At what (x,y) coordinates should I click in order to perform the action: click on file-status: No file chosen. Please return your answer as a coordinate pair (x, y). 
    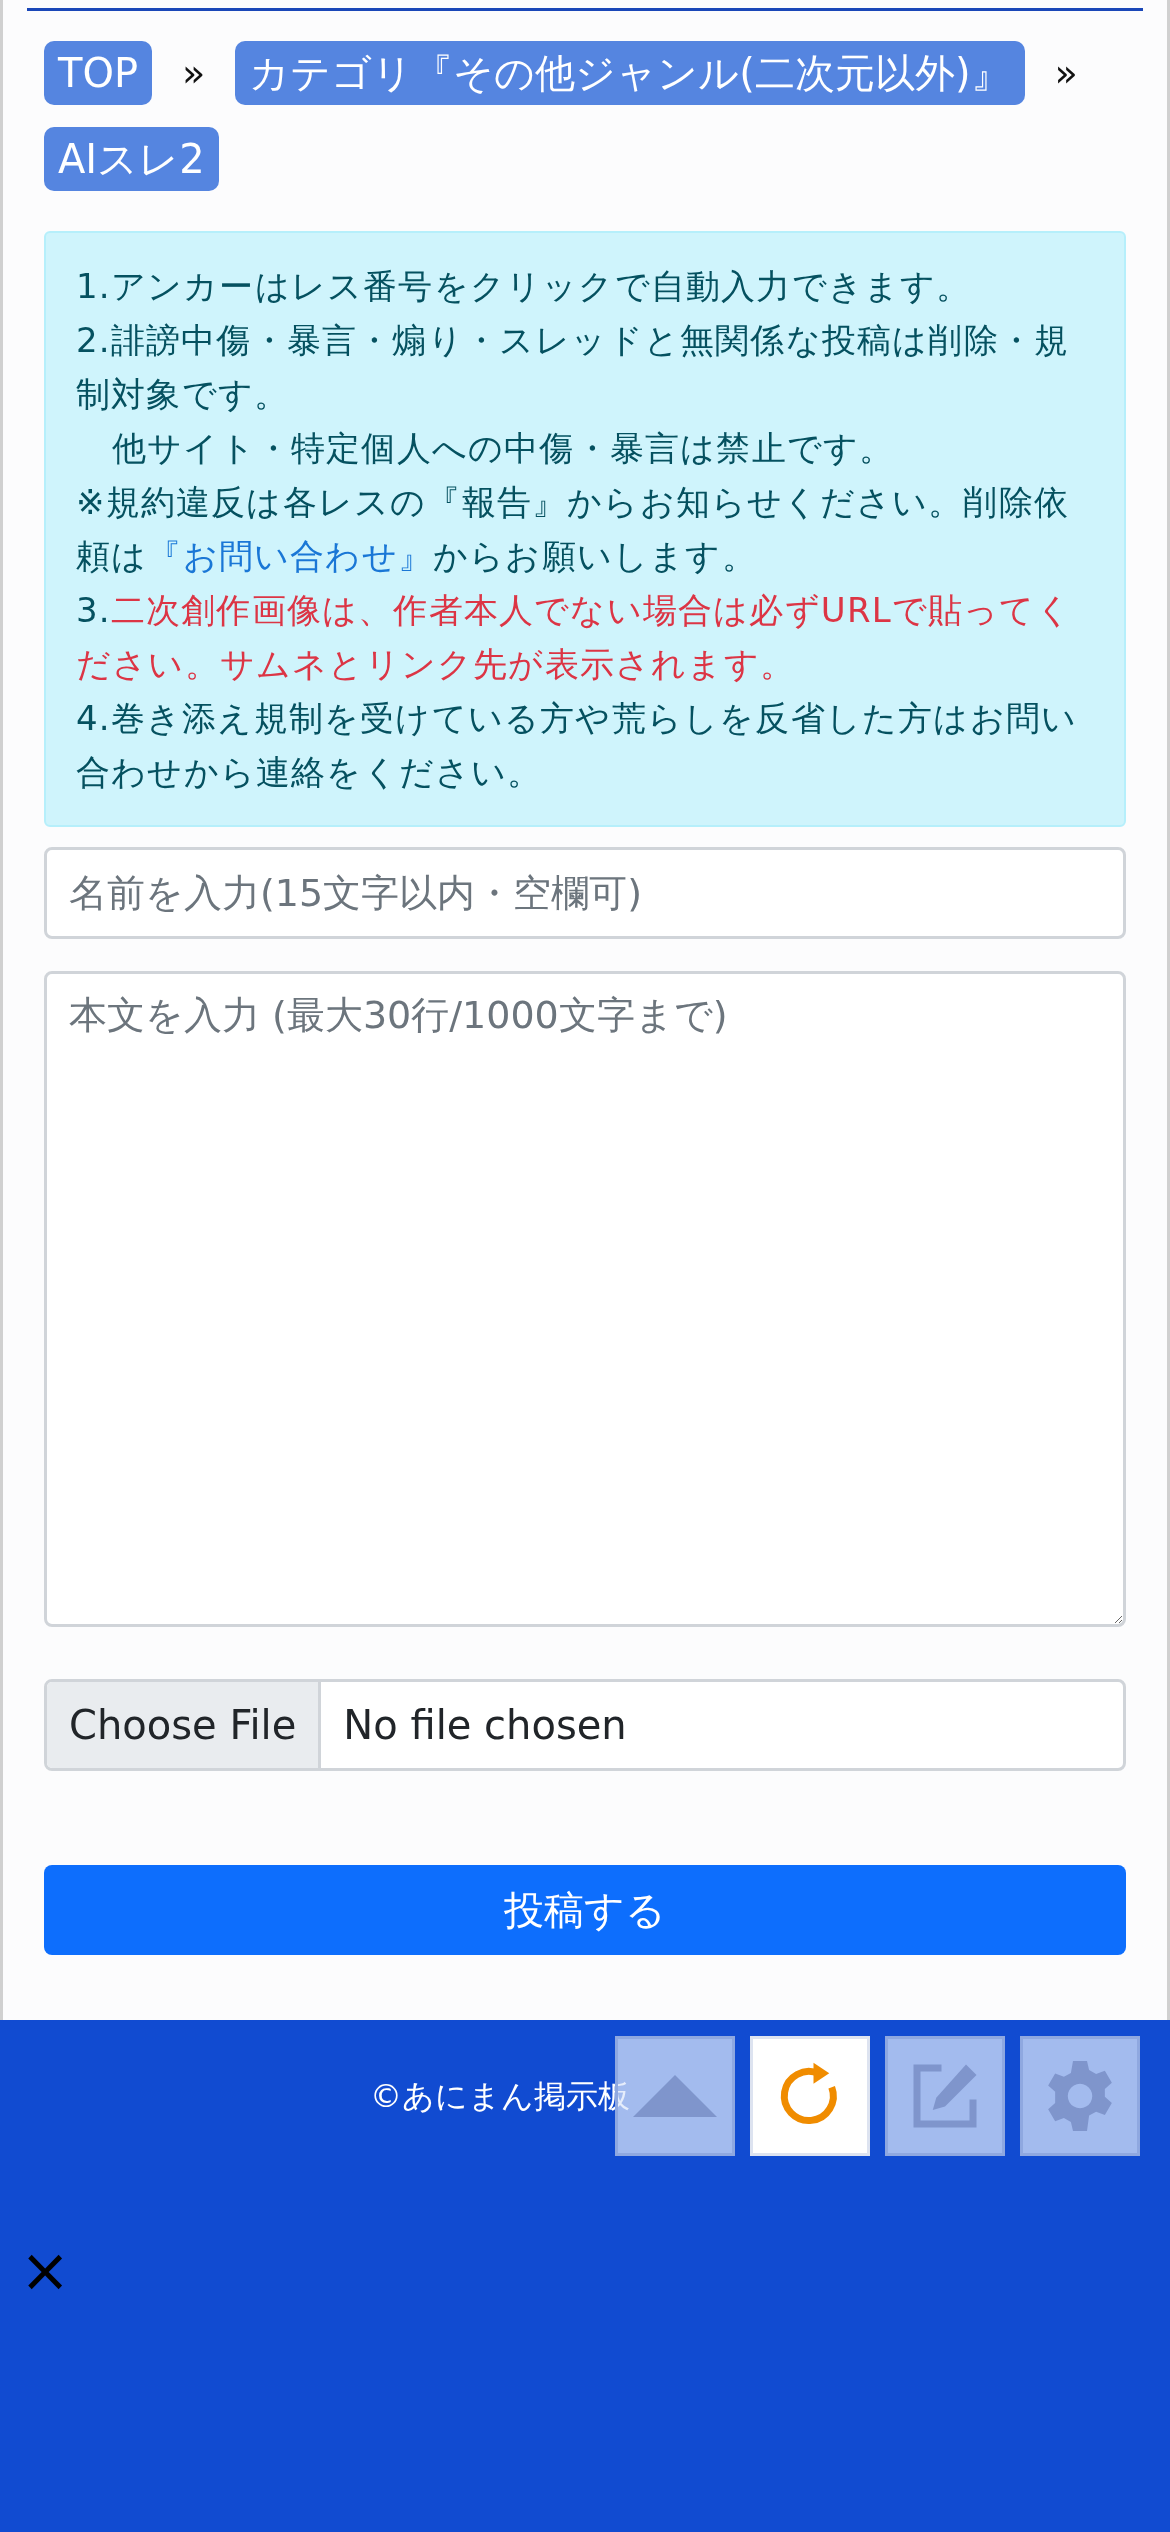
    Looking at the image, I should click on (485, 1725).